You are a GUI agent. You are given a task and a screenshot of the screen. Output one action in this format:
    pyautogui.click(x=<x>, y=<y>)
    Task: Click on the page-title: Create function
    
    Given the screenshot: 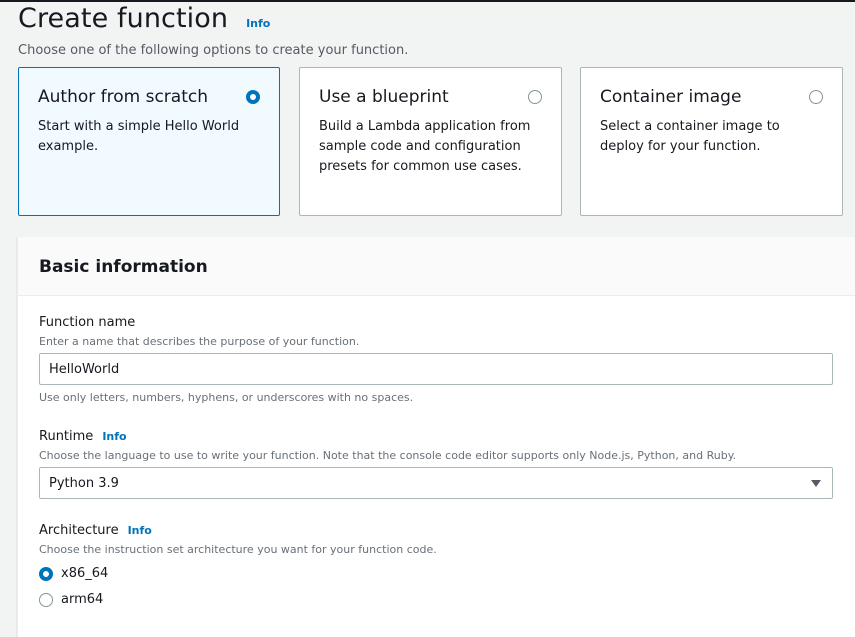 What is the action you would take?
    pyautogui.click(x=123, y=18)
    